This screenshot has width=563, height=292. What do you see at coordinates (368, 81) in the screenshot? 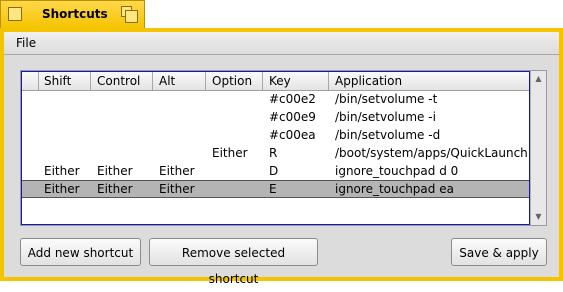
I see `column-header-application: Application` at bounding box center [368, 81].